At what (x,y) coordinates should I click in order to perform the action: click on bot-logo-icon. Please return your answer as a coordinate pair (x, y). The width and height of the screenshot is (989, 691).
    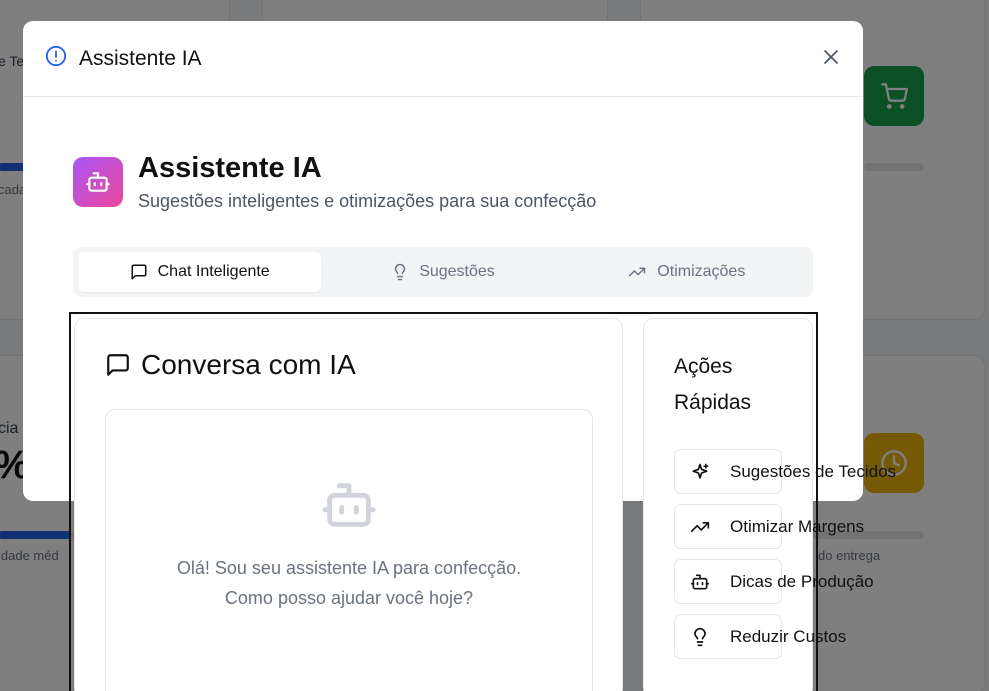
    Looking at the image, I should click on (98, 182).